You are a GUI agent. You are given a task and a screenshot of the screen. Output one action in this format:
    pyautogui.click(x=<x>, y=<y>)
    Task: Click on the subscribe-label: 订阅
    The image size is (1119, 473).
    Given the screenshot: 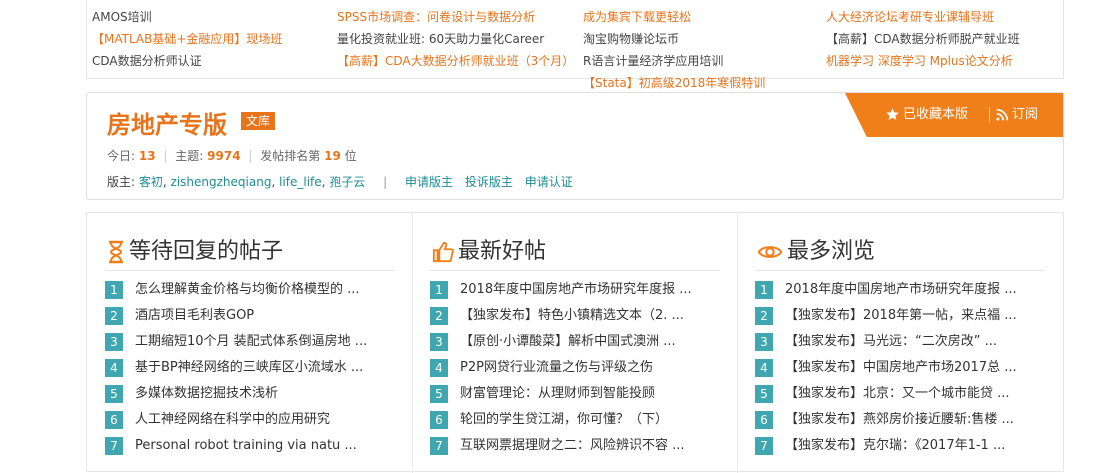 What is the action you would take?
    pyautogui.click(x=1025, y=114)
    